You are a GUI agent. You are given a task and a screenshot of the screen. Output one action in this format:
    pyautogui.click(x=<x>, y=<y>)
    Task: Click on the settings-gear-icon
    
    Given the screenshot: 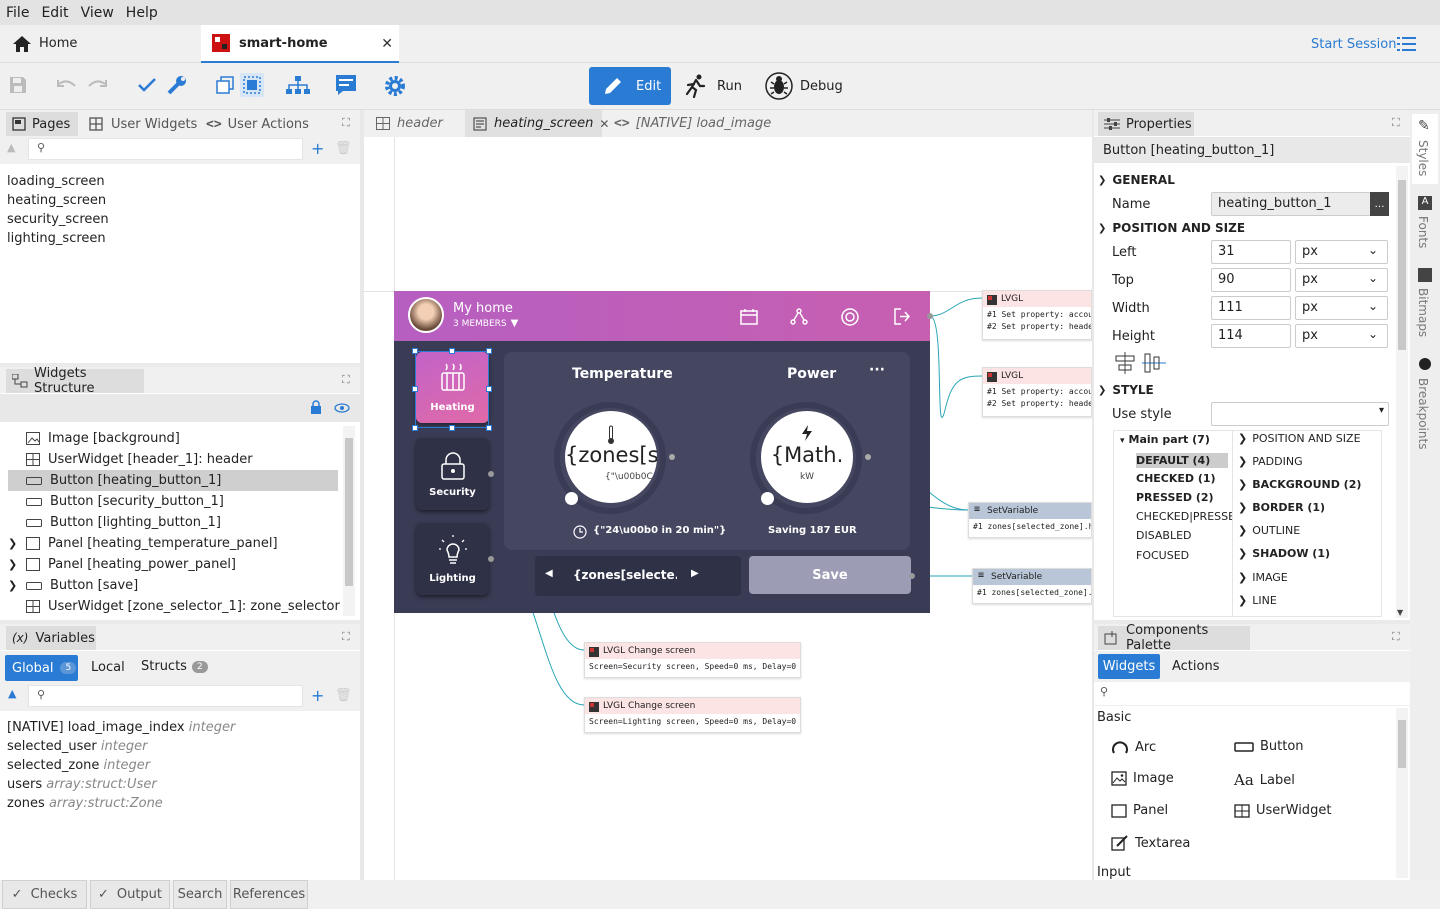 What is the action you would take?
    pyautogui.click(x=395, y=86)
    